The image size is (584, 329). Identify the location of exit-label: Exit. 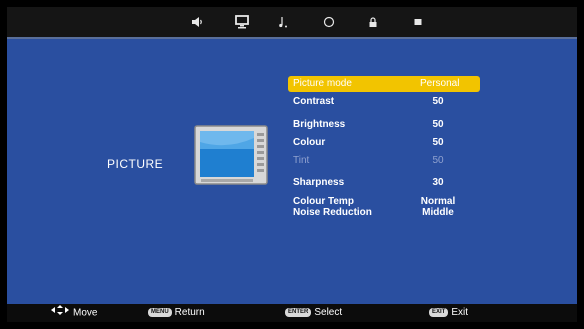
(460, 312).